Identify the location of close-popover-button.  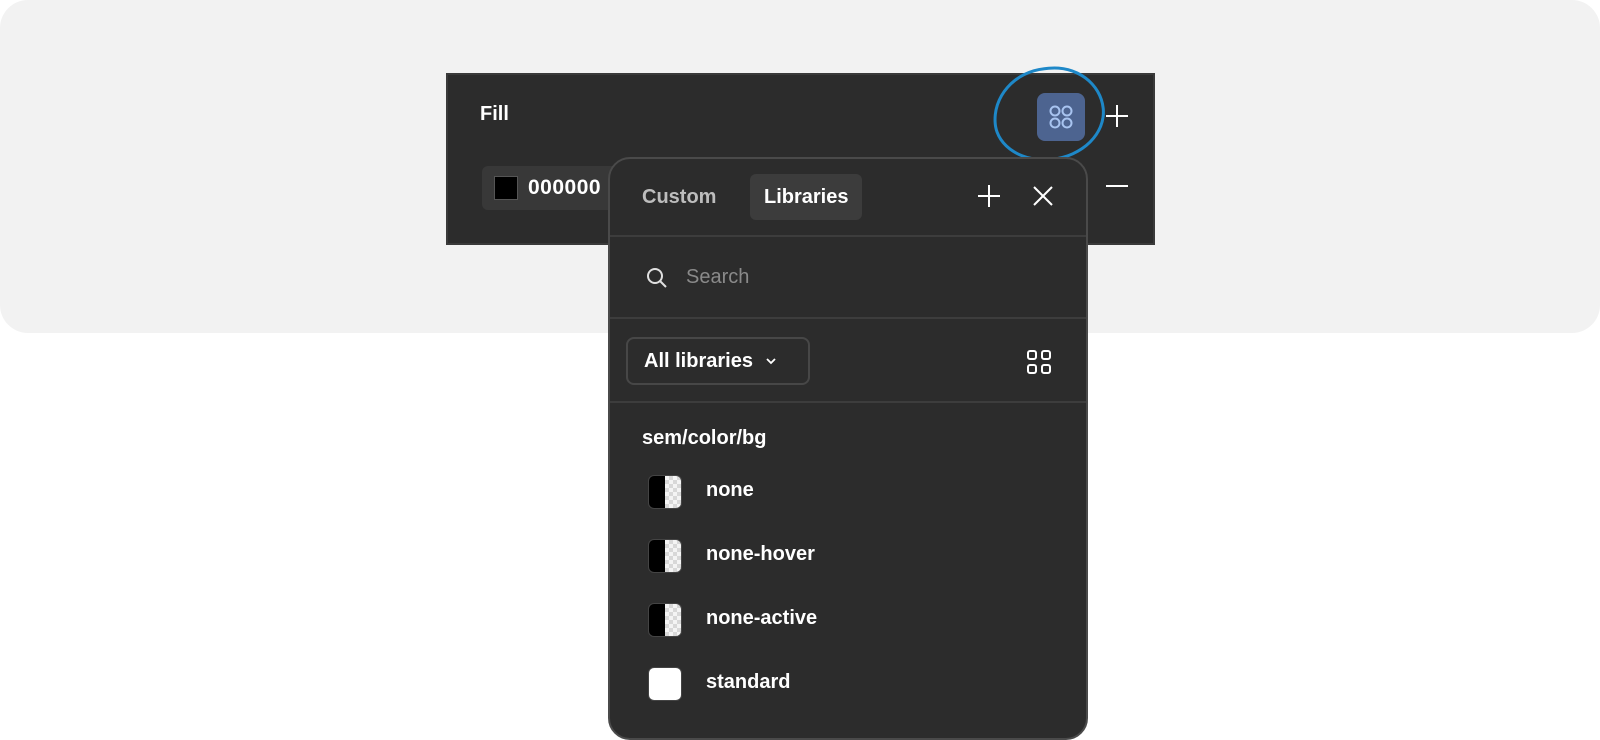
(1043, 196).